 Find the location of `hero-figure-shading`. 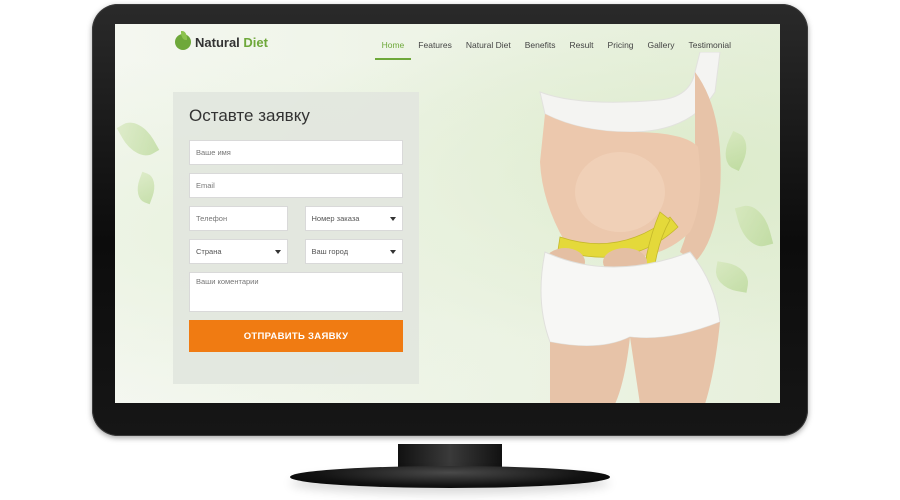

hero-figure-shading is located at coordinates (620, 192).